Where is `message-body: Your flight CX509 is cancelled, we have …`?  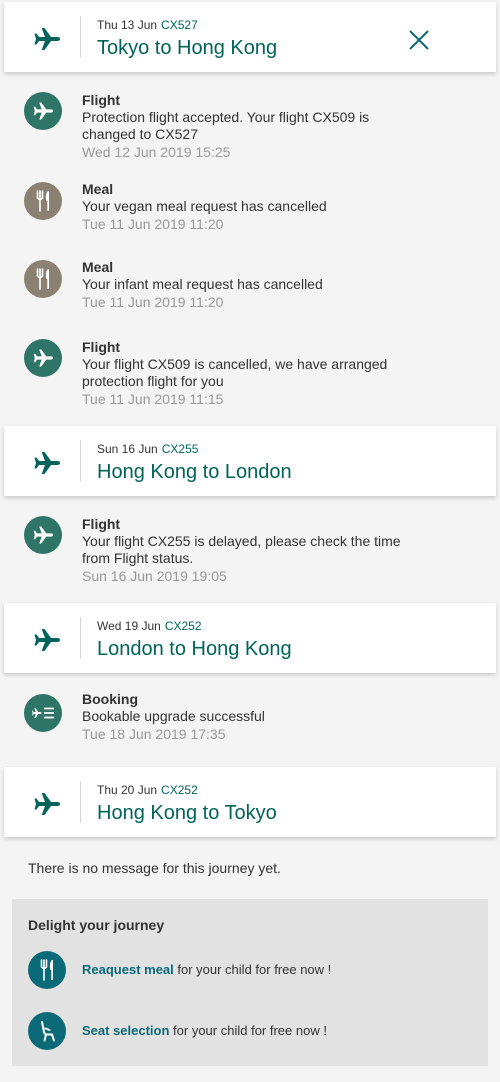 message-body: Your flight CX509 is cancelled, we have … is located at coordinates (235, 372).